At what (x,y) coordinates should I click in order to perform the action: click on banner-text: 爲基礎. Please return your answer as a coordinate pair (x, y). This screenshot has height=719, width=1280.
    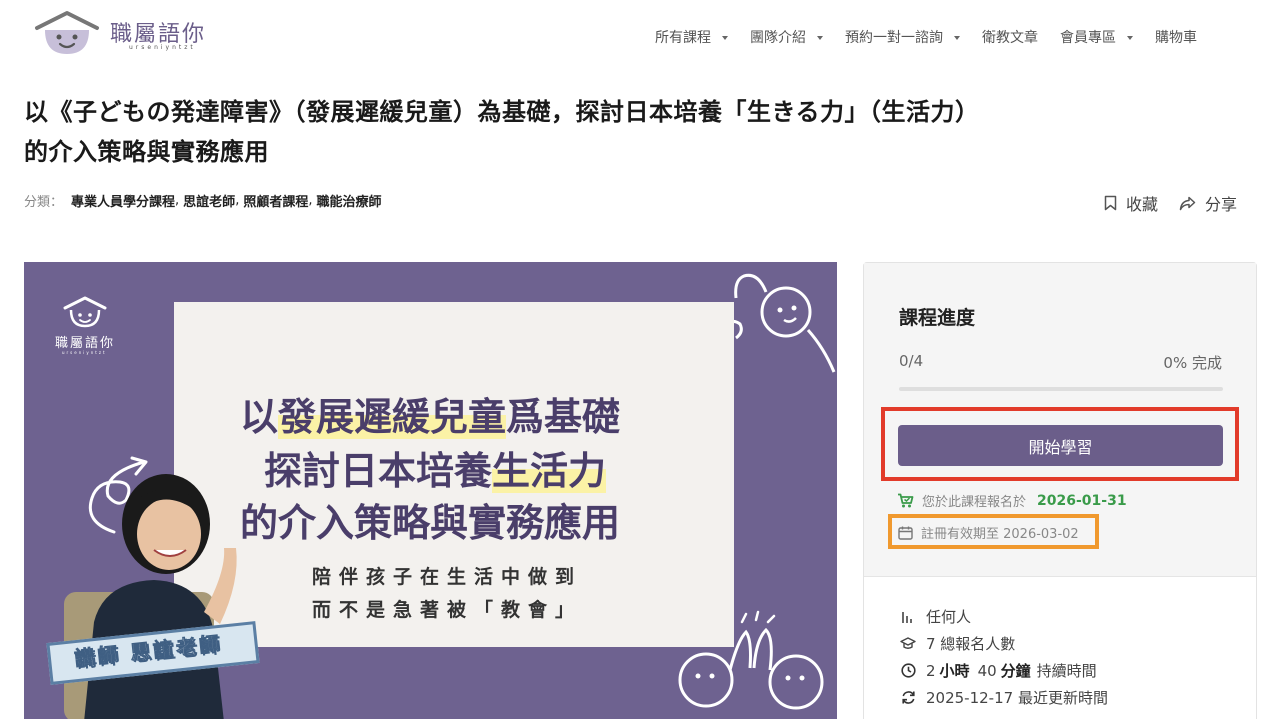
    Looking at the image, I should click on (563, 417).